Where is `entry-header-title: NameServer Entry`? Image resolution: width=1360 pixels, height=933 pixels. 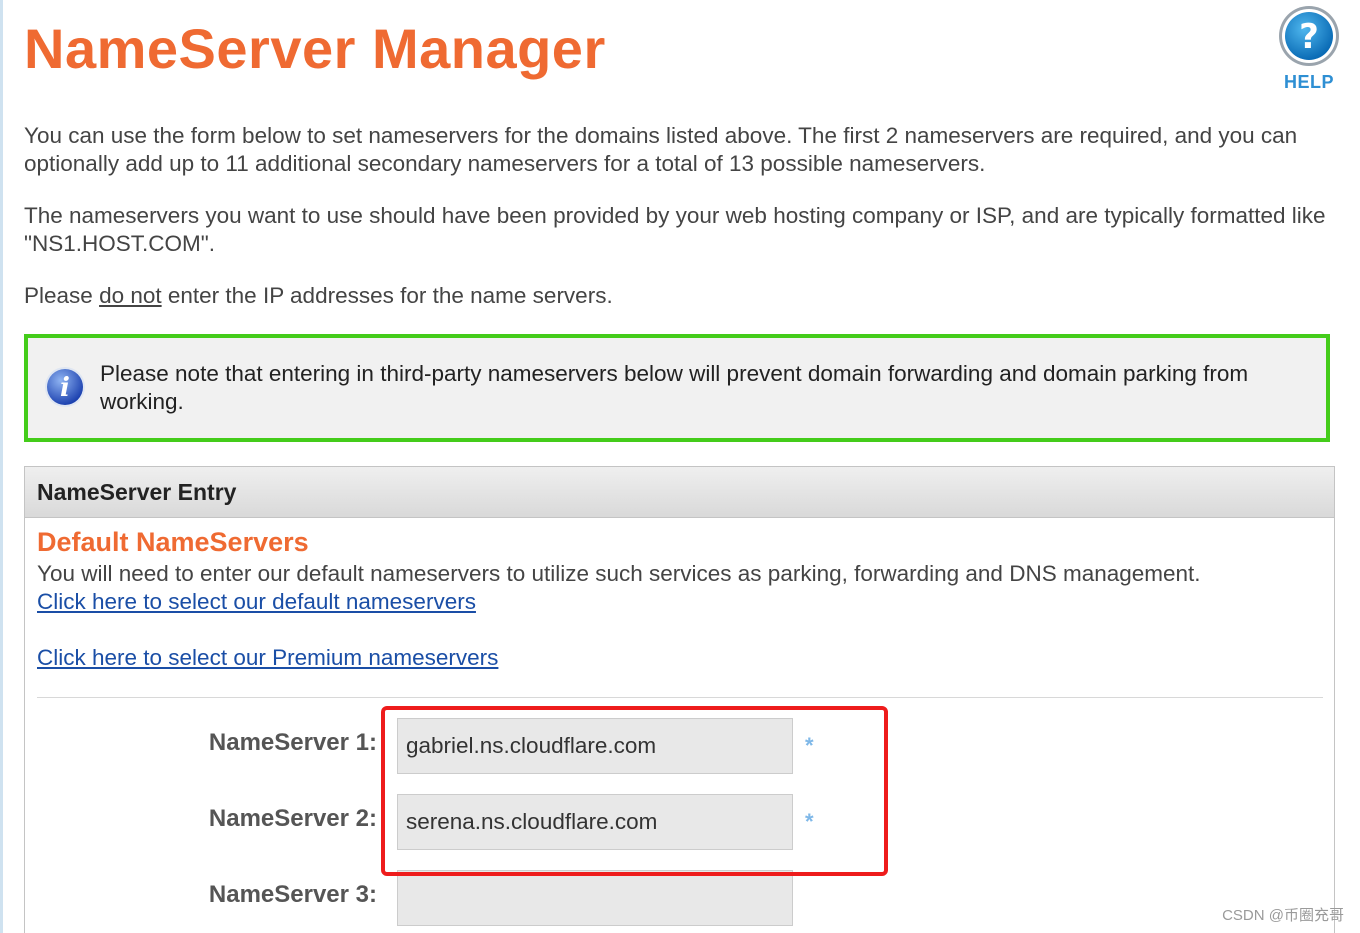
entry-header-title: NameServer Entry is located at coordinates (137, 492).